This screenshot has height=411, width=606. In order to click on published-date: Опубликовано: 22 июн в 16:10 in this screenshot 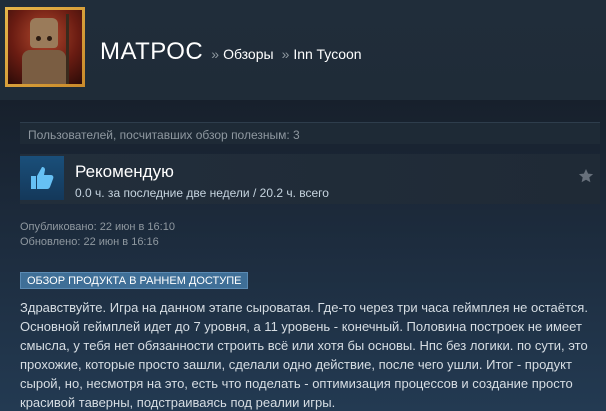, I will do `click(97, 227)`.